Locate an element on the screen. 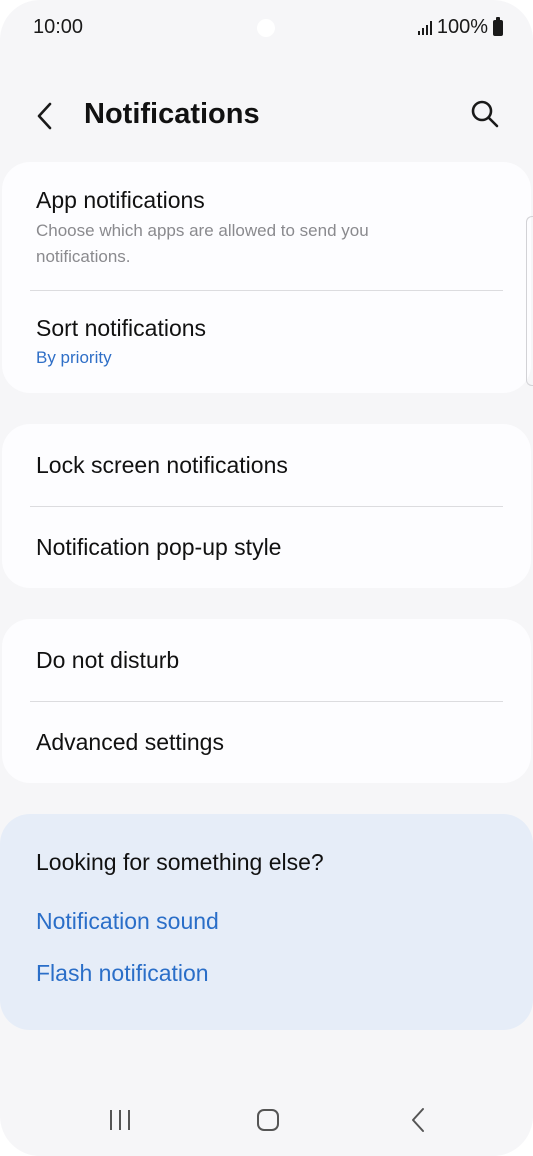  settings-card-advanced: Do not disturb Advanced settings is located at coordinates (266, 701).